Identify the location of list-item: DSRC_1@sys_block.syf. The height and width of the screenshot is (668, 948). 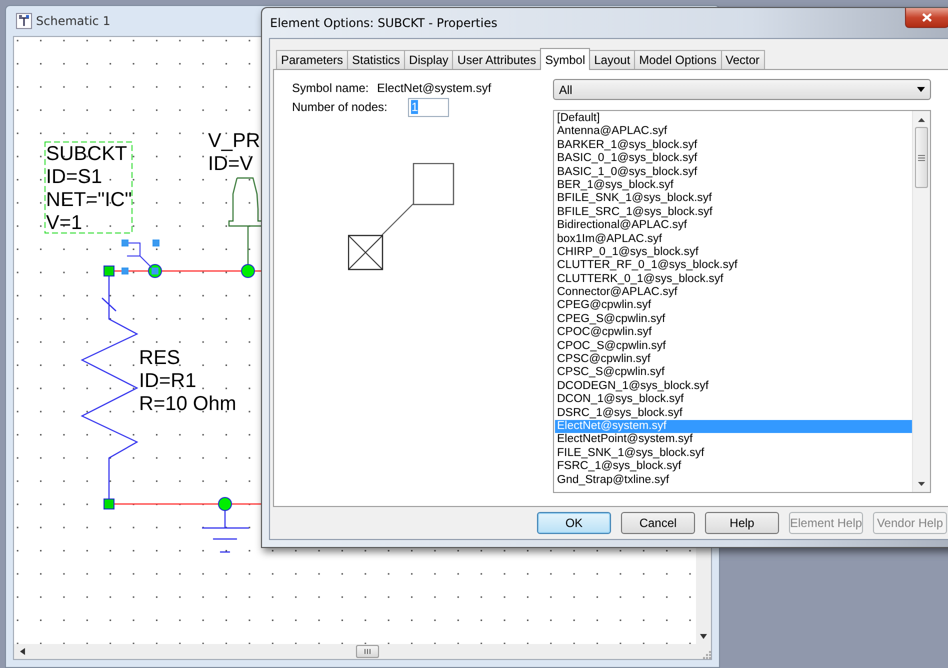
(733, 413).